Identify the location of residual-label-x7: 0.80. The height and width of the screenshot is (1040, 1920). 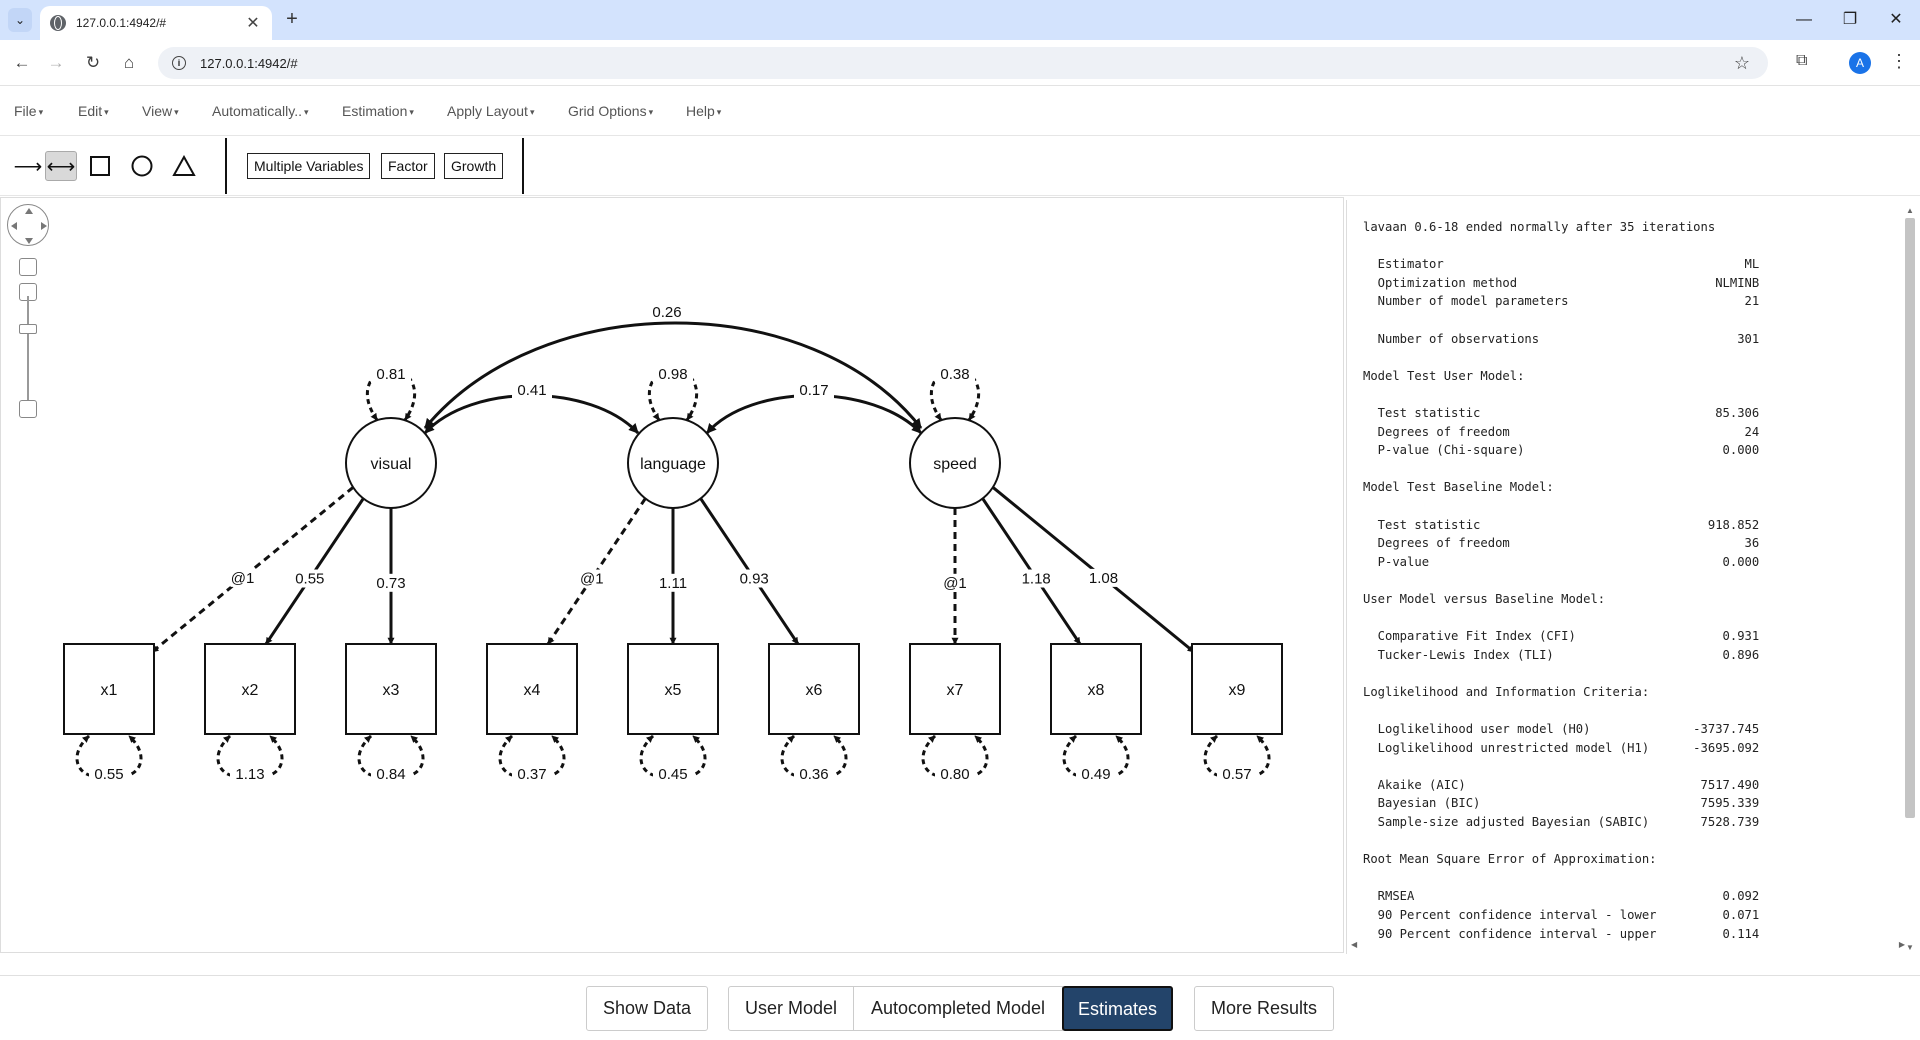
(954, 774).